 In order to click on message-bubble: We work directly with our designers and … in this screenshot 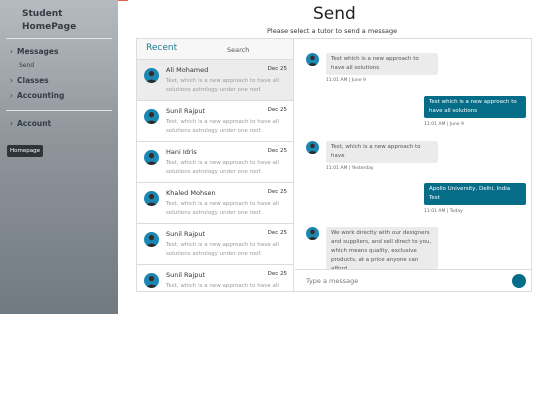, I will do `click(382, 248)`.